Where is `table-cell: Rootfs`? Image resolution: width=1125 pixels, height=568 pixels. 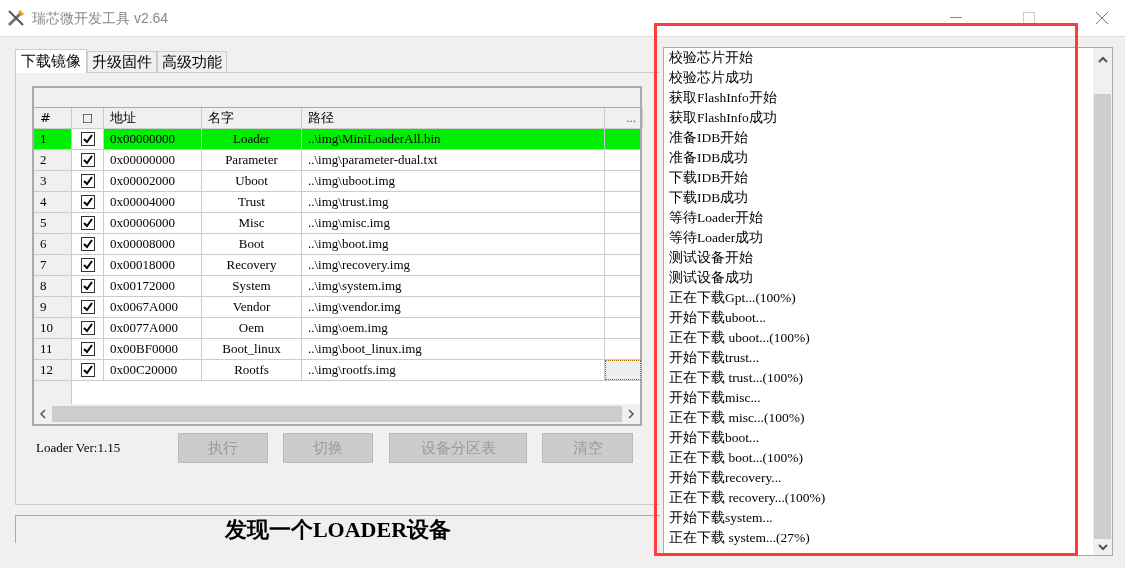
table-cell: Rootfs is located at coordinates (252, 370).